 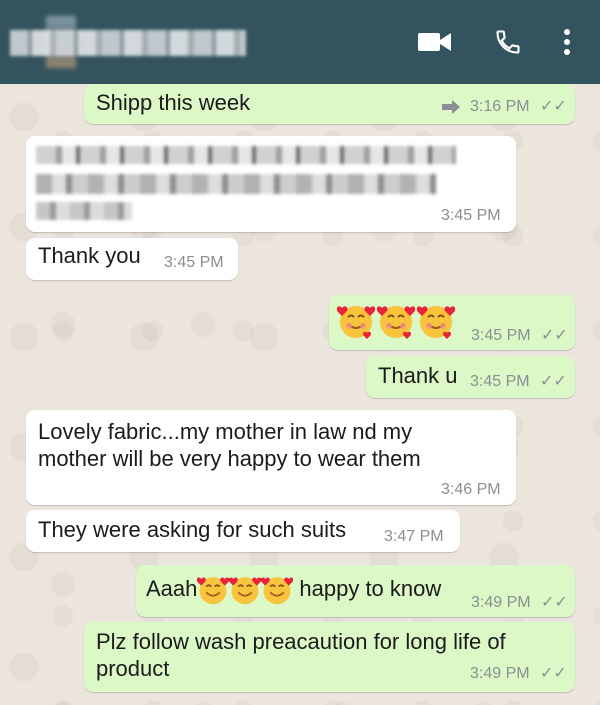 What do you see at coordinates (451, 109) in the screenshot?
I see `forwarded-icon` at bounding box center [451, 109].